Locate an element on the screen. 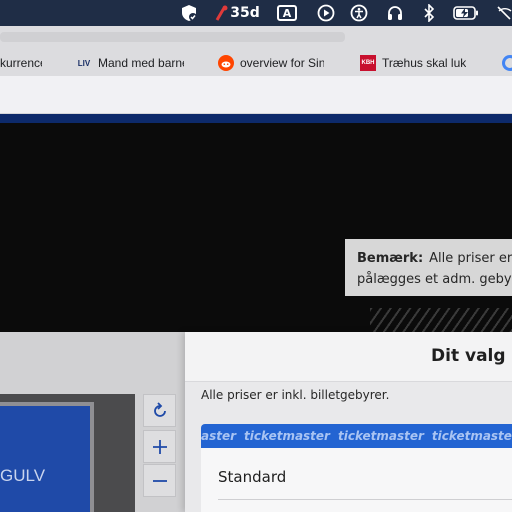  minus-icon is located at coordinates (159, 480).